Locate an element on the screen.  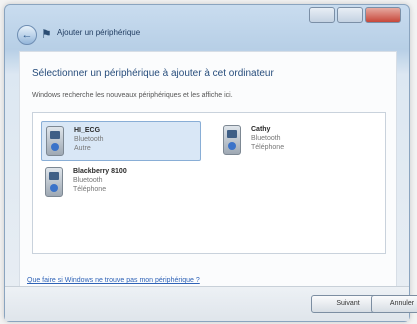
maximize-button is located at coordinates (350, 15).